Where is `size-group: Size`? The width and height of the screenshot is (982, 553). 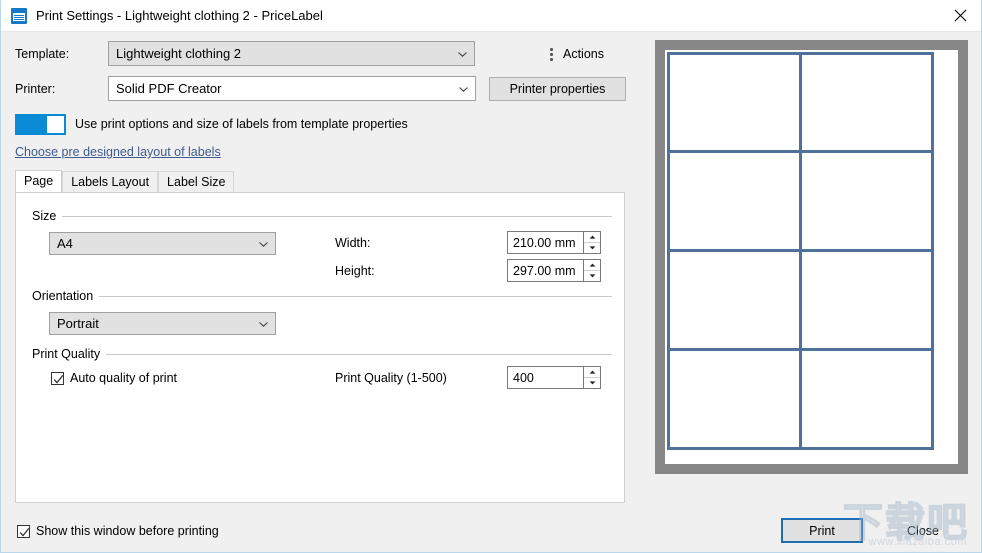 size-group: Size is located at coordinates (322, 216).